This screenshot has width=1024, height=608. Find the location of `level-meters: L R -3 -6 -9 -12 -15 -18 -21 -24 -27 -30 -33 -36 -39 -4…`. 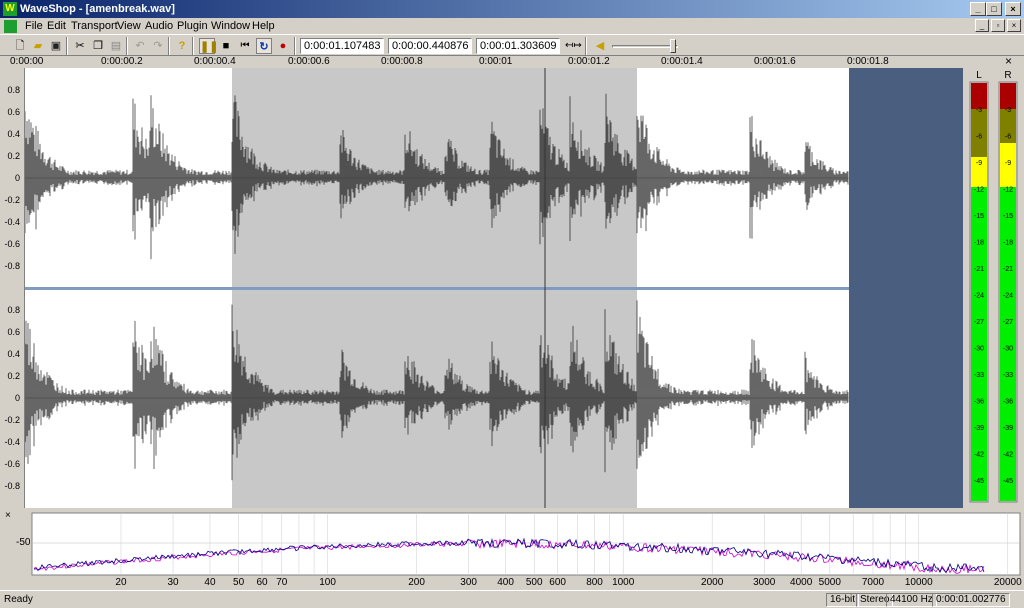

level-meters: L R -3 -6 -9 -12 -15 -18 -21 -24 -27 -30 -33 -36 -39 -4… is located at coordinates (993, 288).